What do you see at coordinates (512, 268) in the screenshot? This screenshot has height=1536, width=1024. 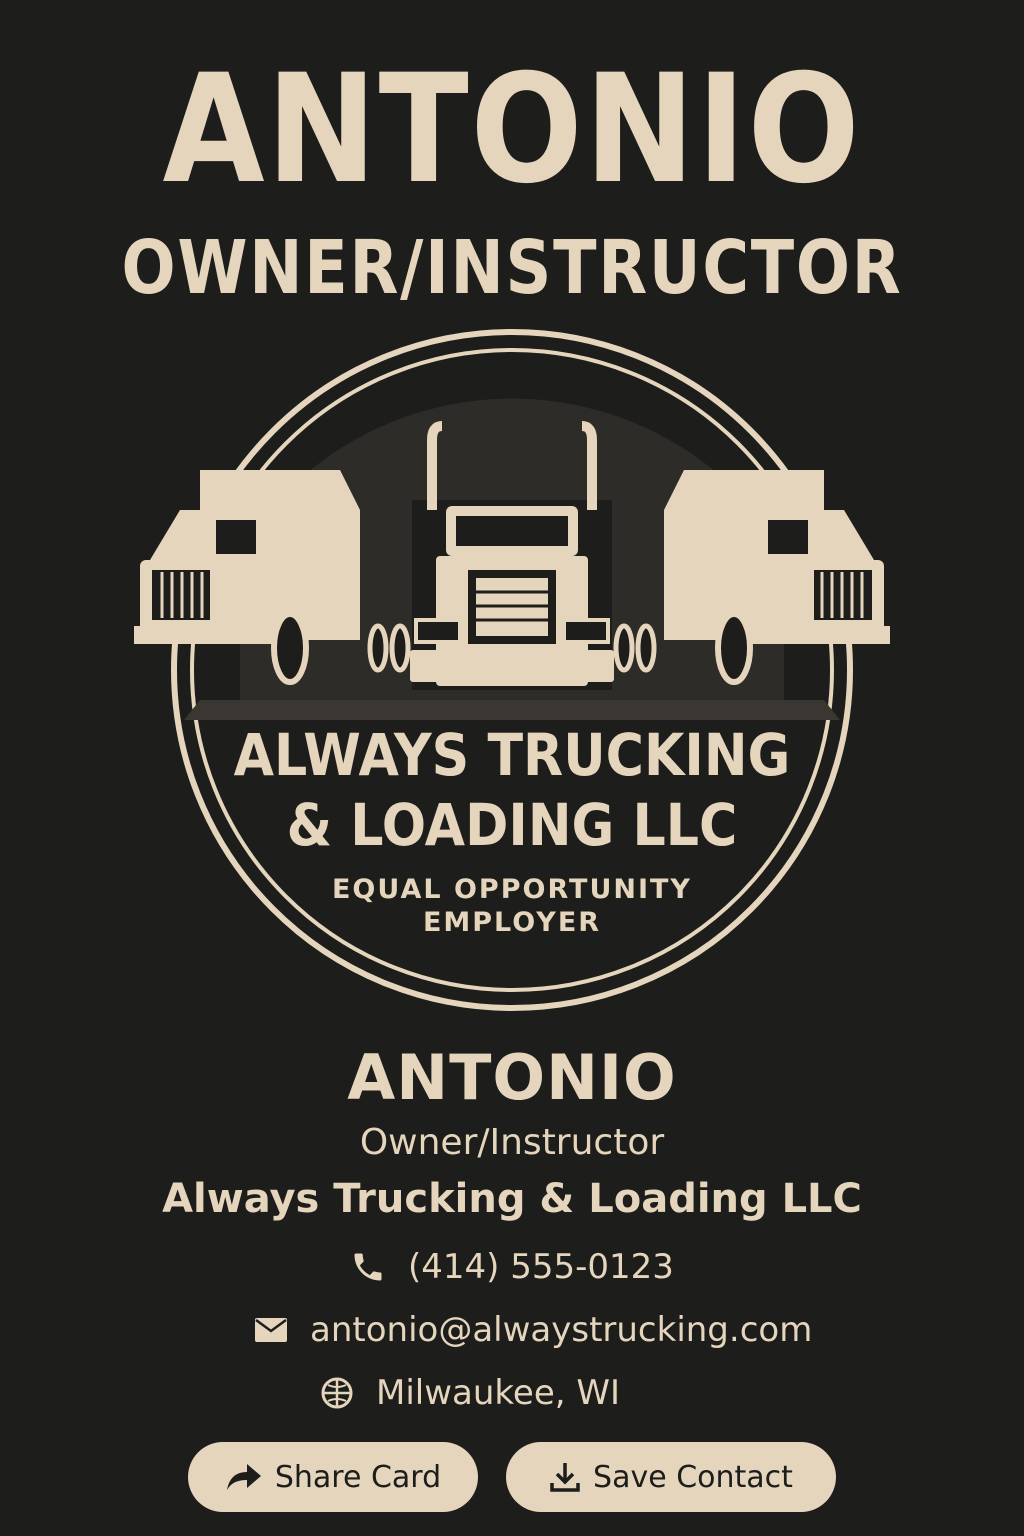 I see `header-title: OWNER/INSTRUCTOR` at bounding box center [512, 268].